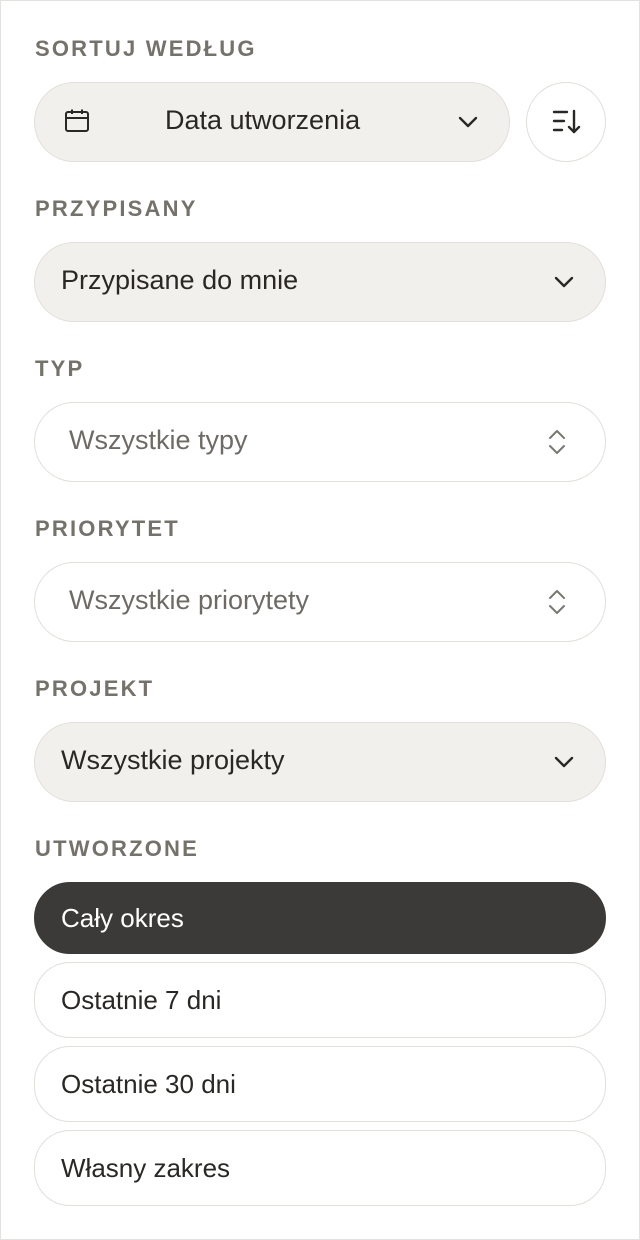  What do you see at coordinates (180, 280) in the screenshot?
I see `assigned-value: Przypisane do mnie` at bounding box center [180, 280].